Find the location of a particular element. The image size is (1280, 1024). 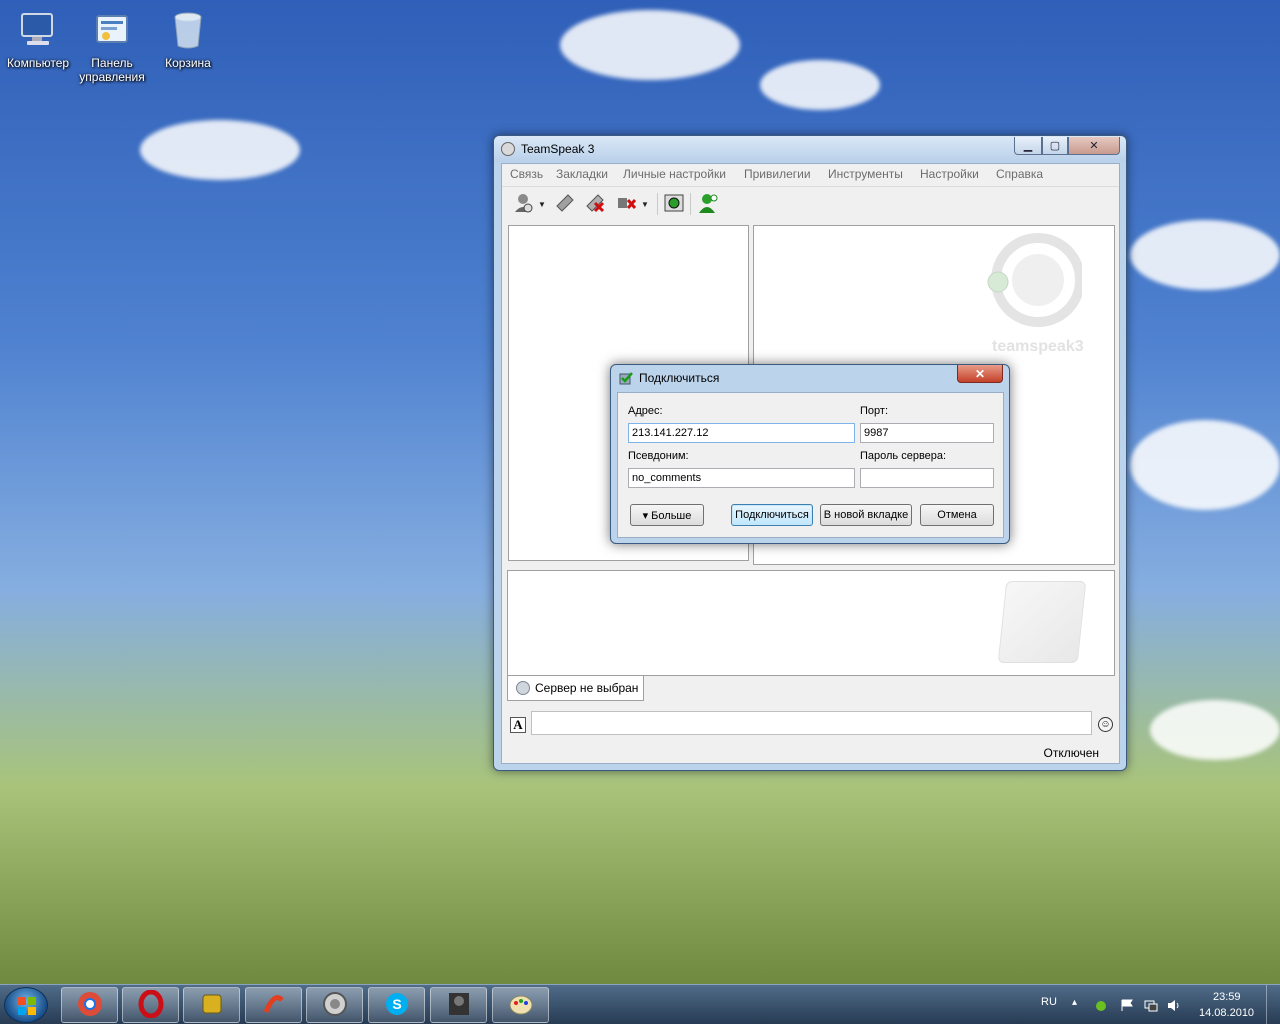

dialog-title: Подключиться is located at coordinates (679, 378).